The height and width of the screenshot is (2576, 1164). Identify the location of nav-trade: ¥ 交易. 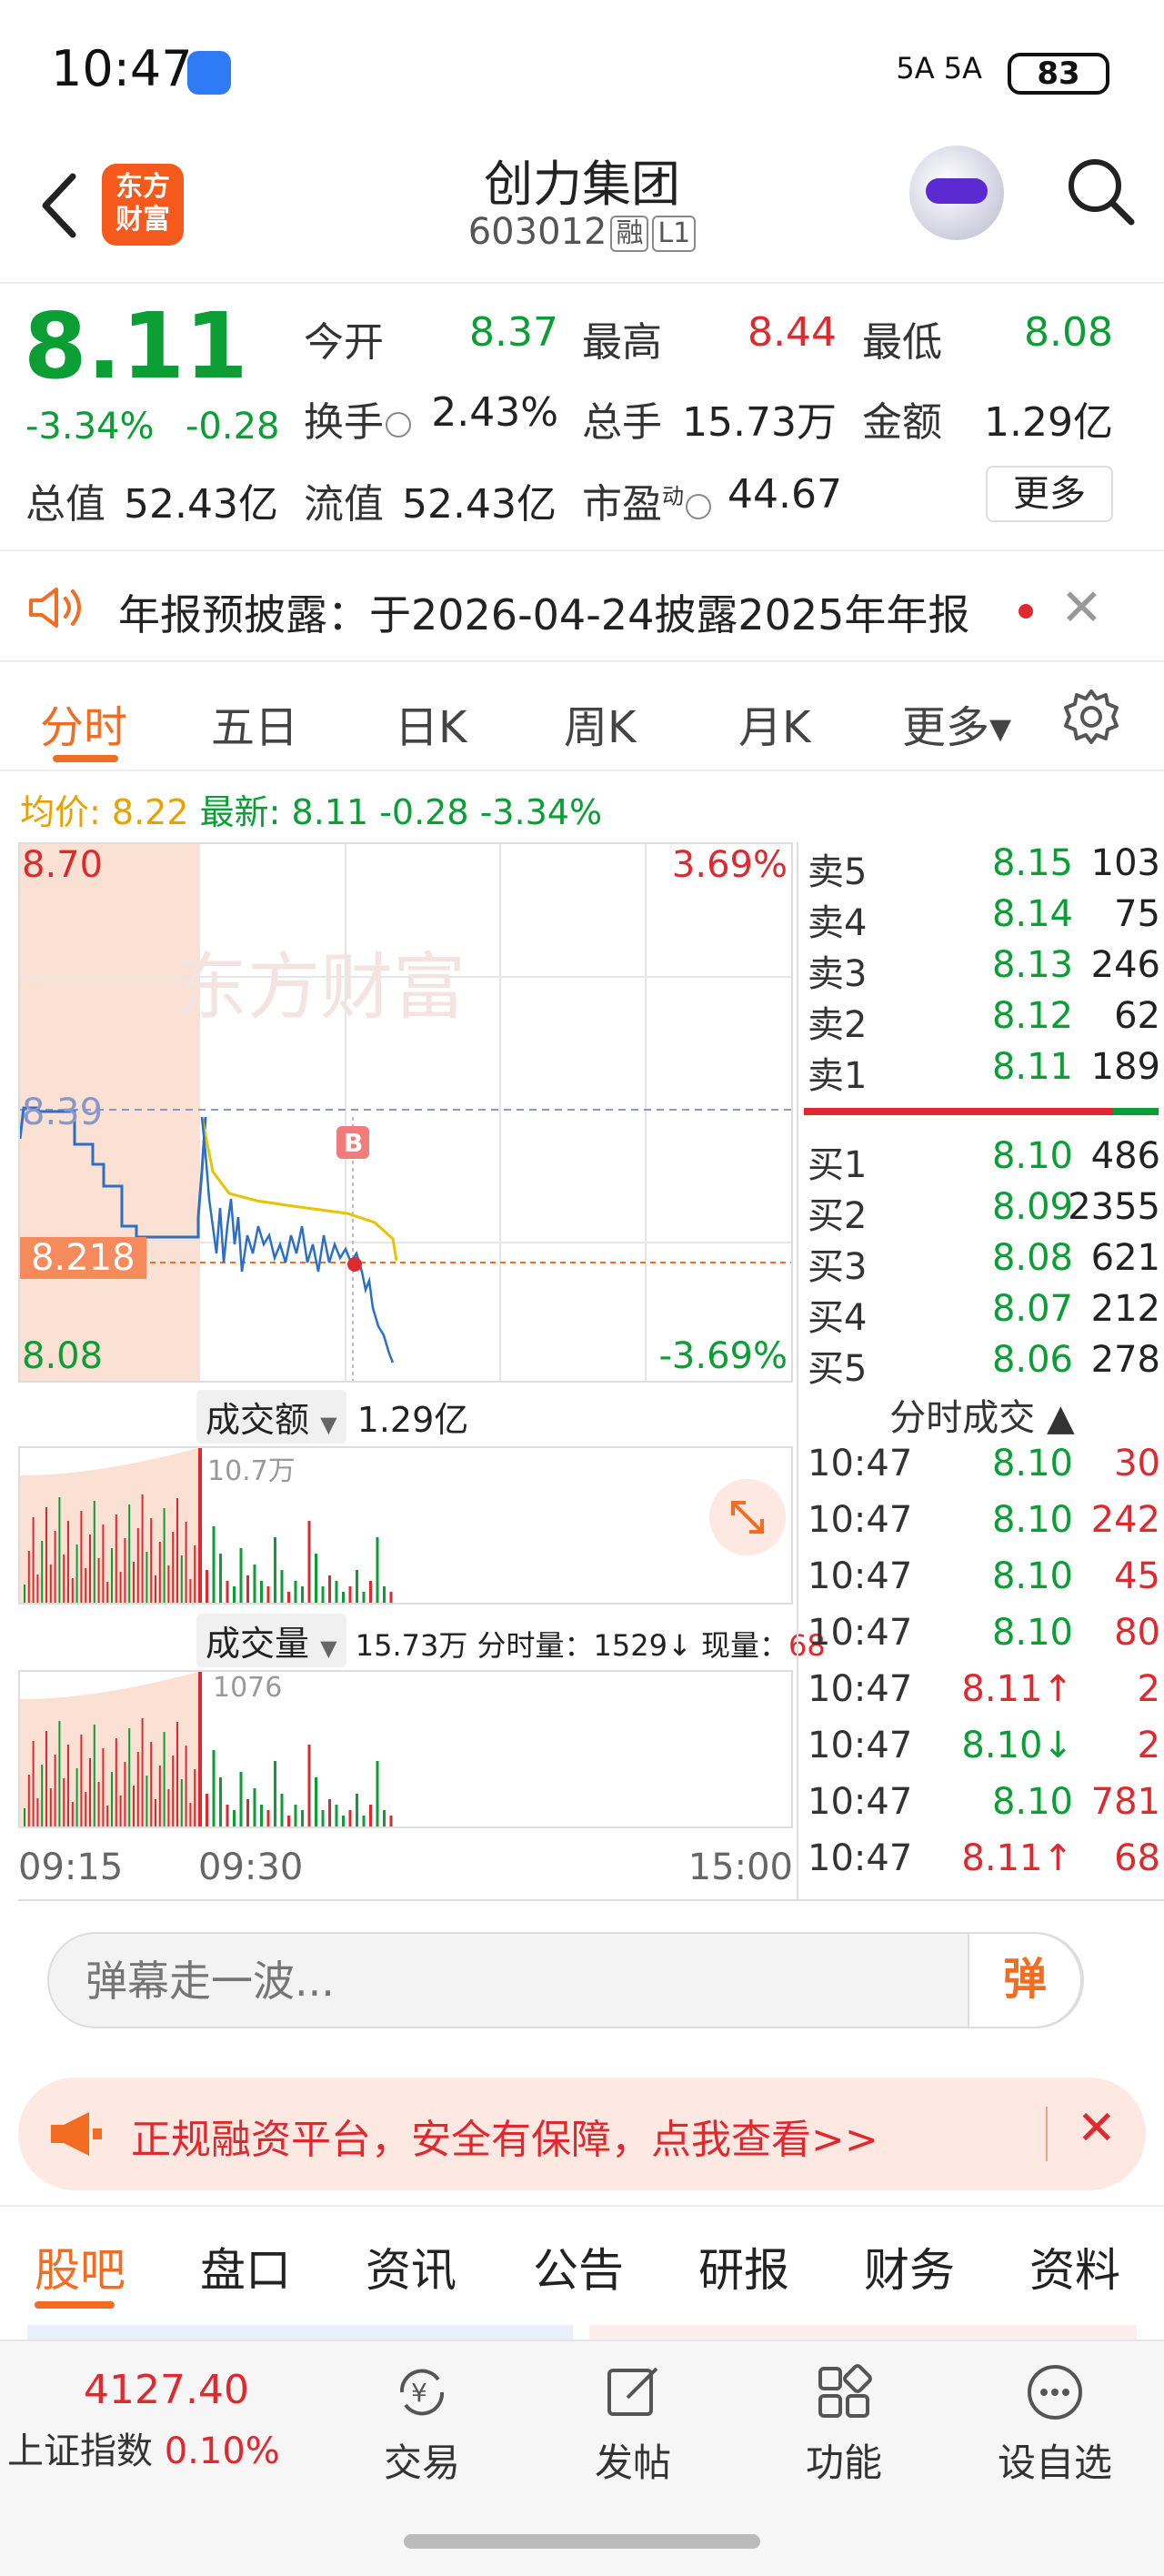
(422, 2424).